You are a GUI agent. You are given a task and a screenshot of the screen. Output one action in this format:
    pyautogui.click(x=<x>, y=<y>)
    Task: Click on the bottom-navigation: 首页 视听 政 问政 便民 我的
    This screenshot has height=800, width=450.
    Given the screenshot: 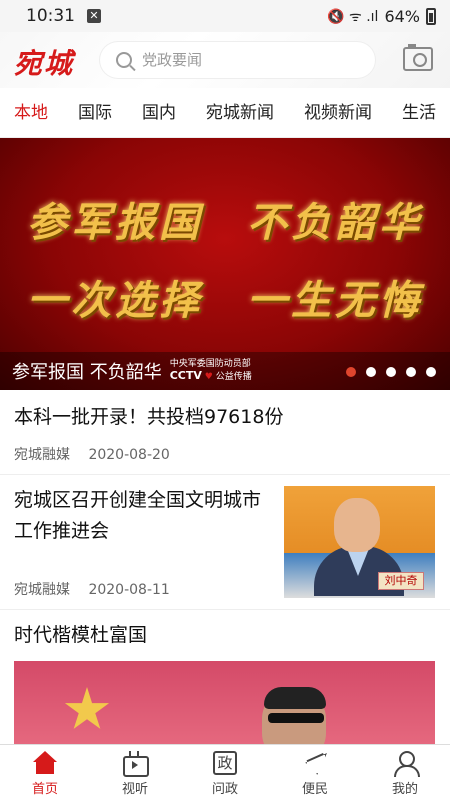 What is the action you would take?
    pyautogui.click(x=225, y=772)
    